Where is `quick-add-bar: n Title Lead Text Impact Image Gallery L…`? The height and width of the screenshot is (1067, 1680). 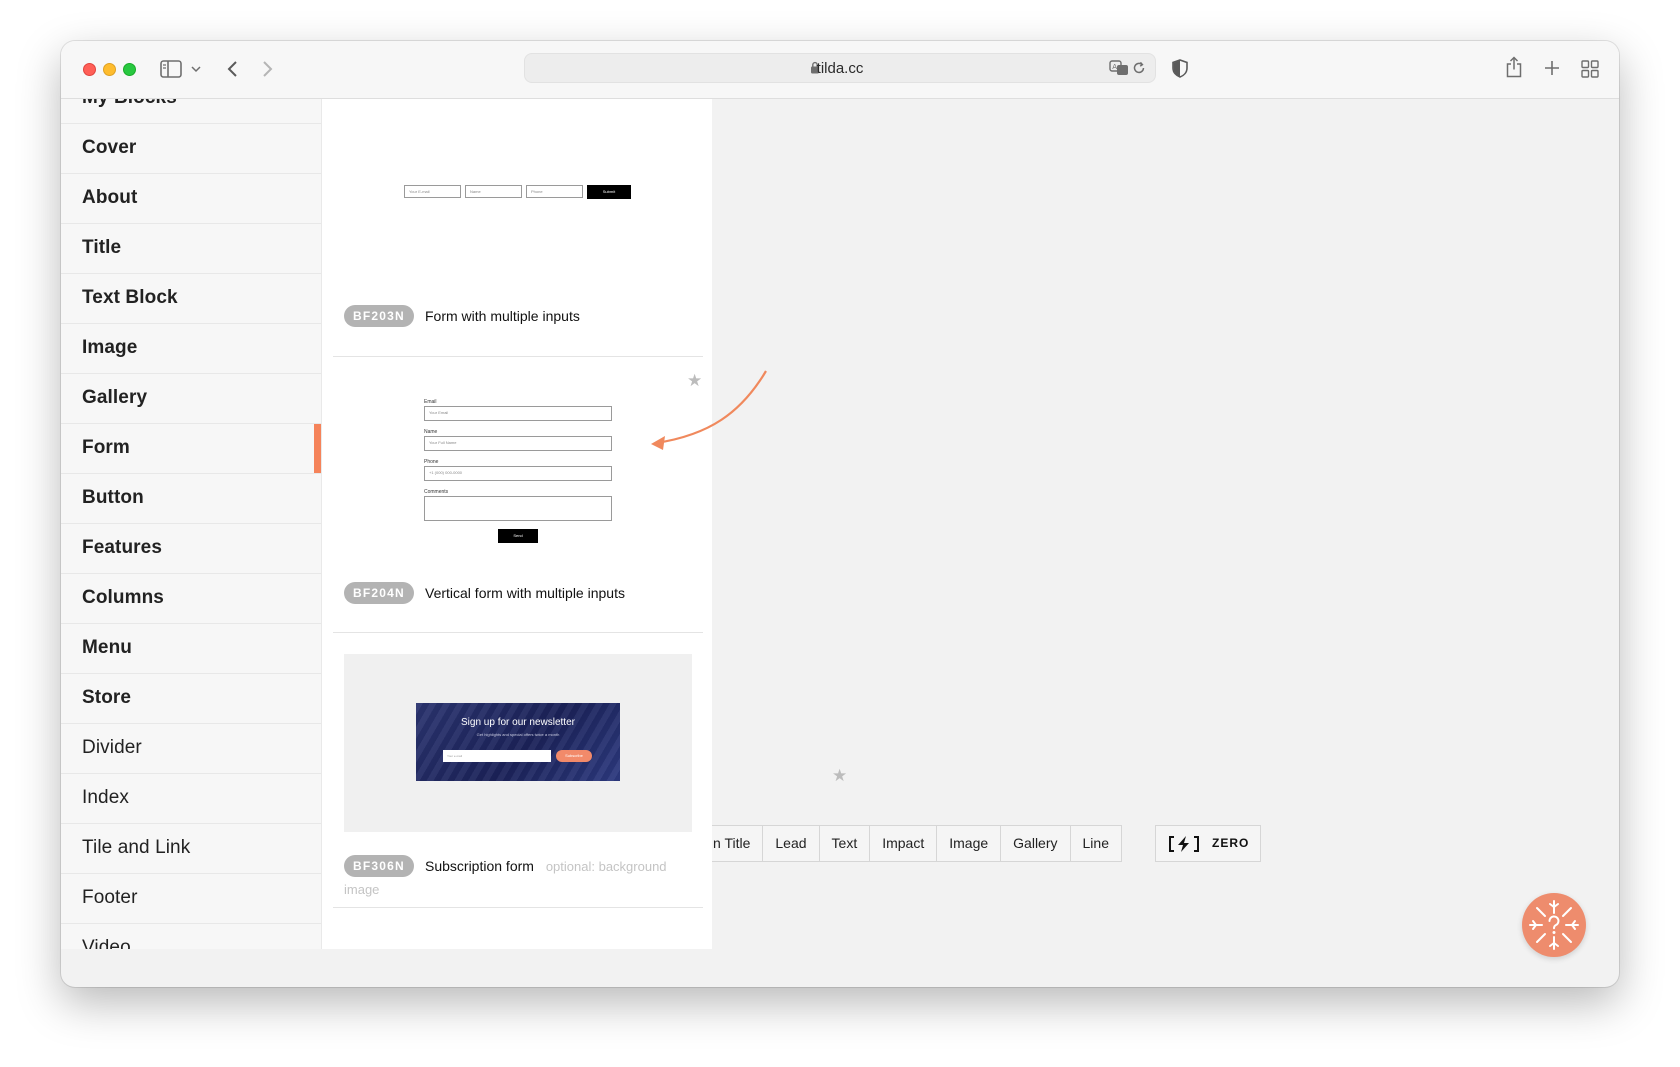 quick-add-bar: n Title Lead Text Impact Image Gallery L… is located at coordinates (917, 843).